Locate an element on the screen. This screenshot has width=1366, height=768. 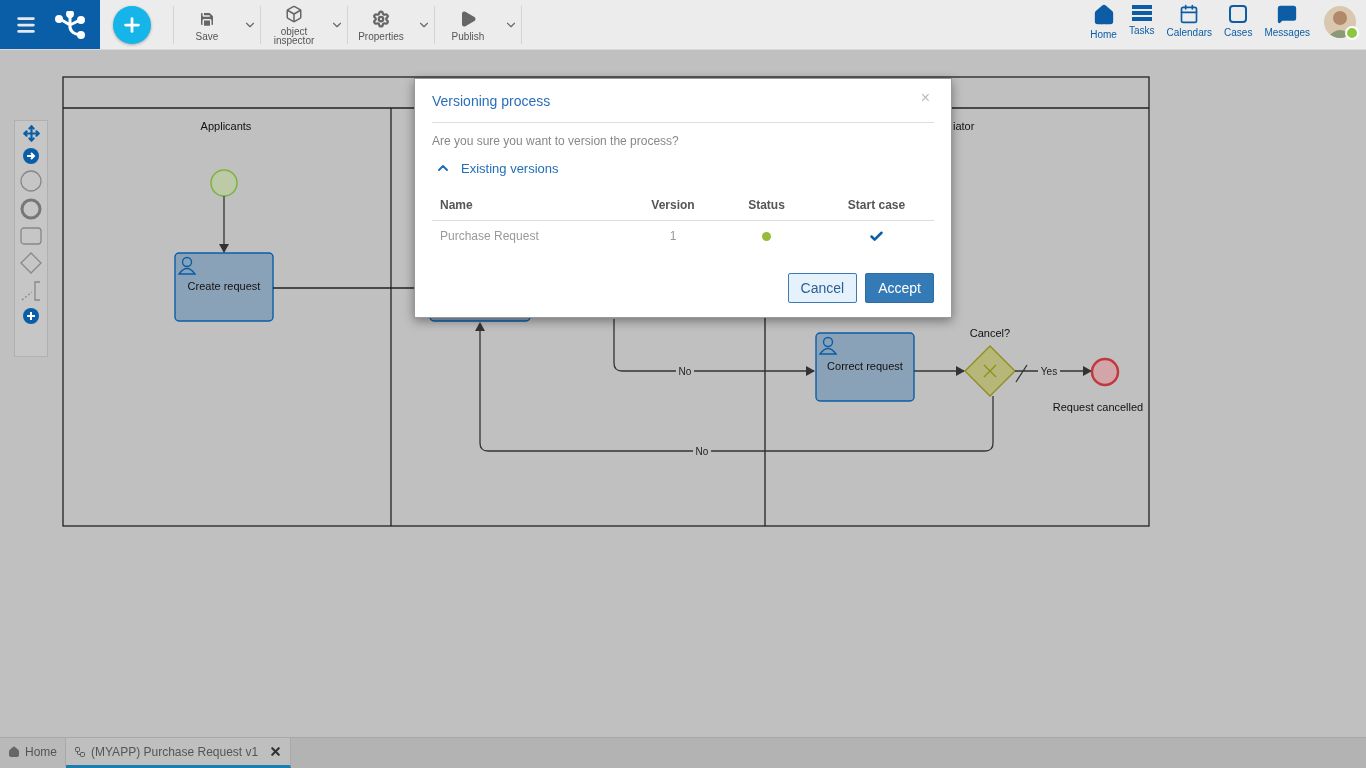
table-cell-text: 1 is located at coordinates (673, 236).